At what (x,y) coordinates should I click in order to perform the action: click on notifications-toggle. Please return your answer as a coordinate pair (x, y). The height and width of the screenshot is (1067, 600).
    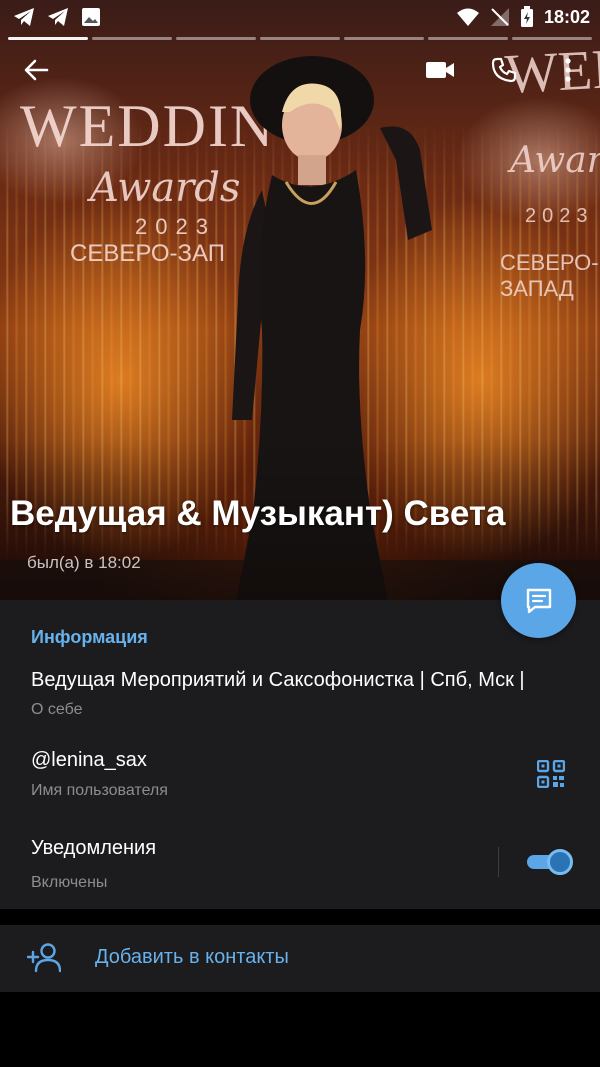
    Looking at the image, I should click on (550, 862).